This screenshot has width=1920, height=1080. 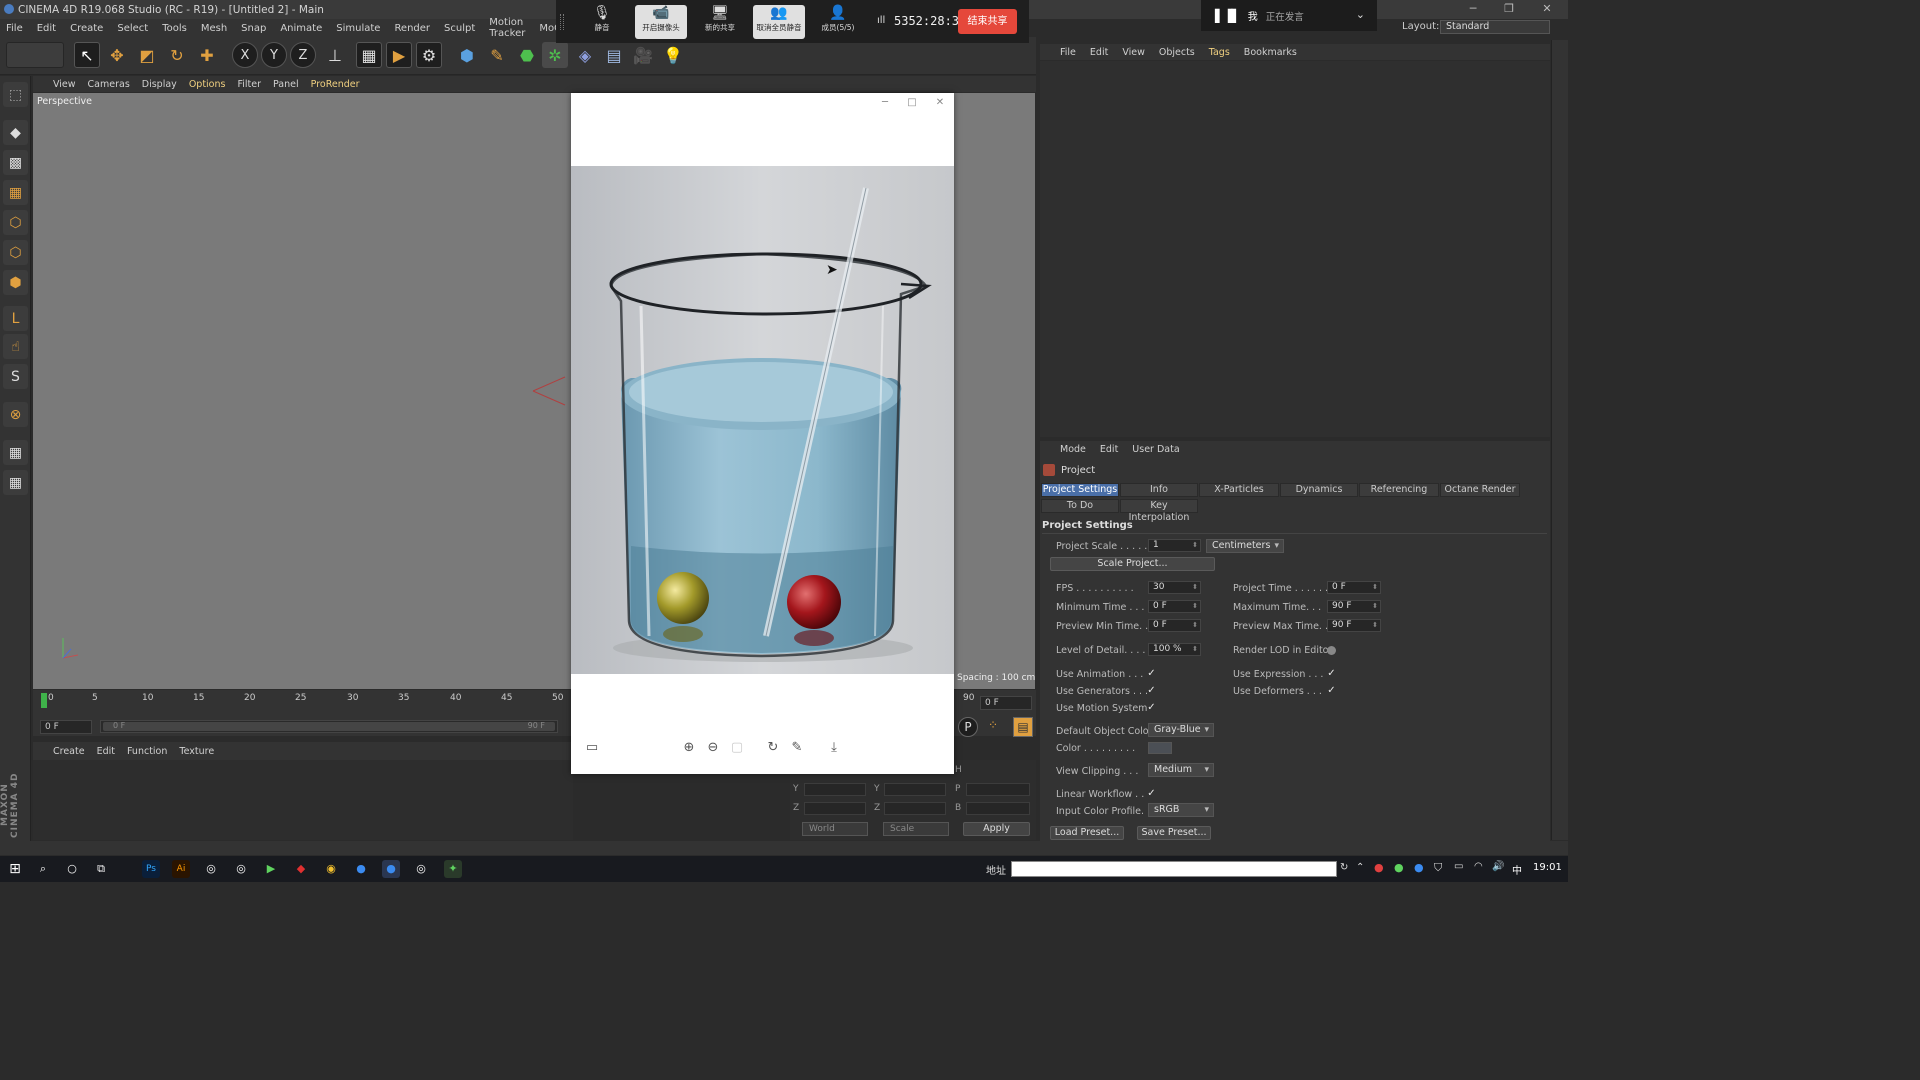 I want to click on rotate-tool-icon: ↻, so click(x=177, y=55).